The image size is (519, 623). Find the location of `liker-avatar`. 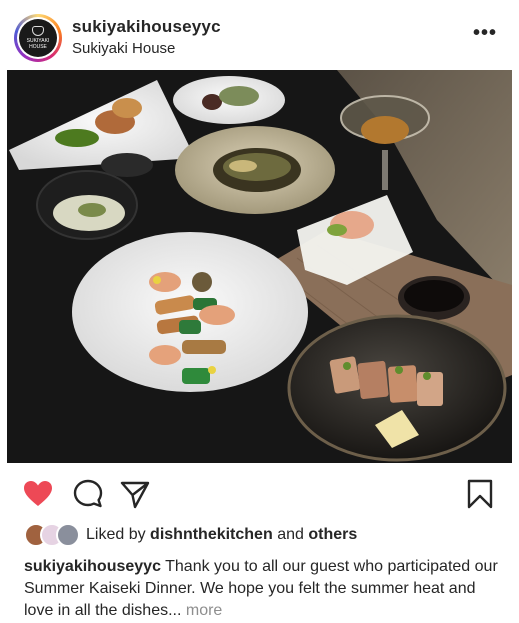

liker-avatar is located at coordinates (68, 535).